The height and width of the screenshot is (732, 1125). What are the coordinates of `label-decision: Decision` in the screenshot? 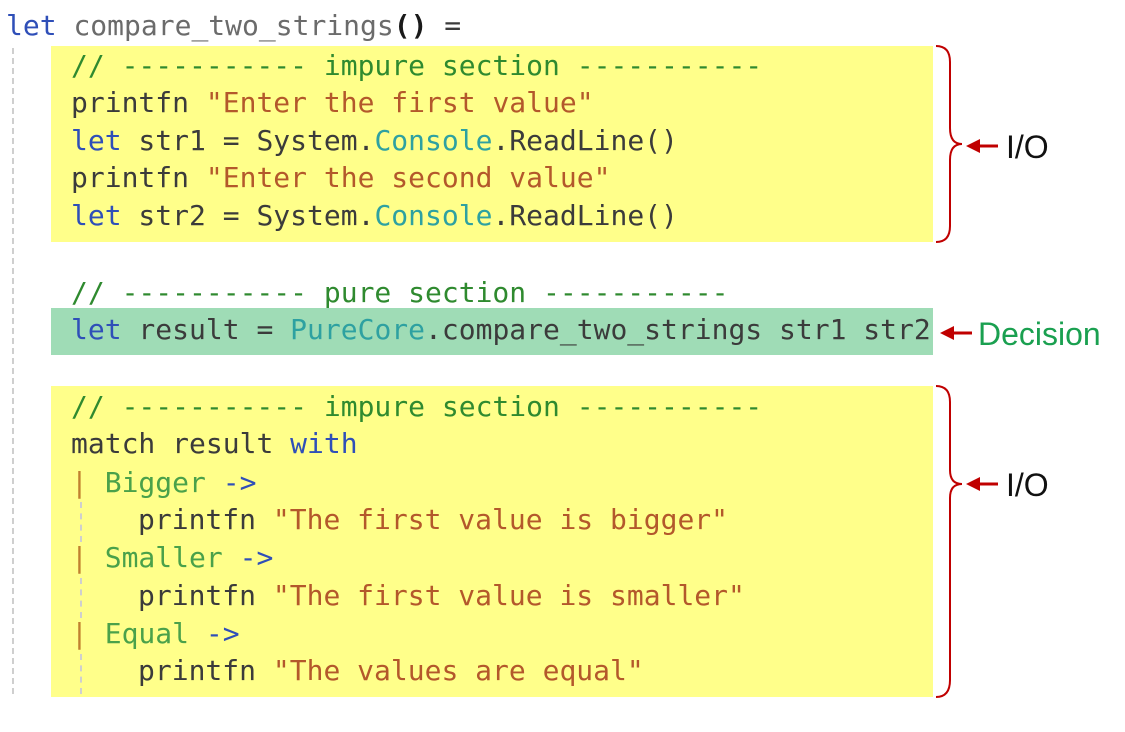 It's located at (1039, 334).